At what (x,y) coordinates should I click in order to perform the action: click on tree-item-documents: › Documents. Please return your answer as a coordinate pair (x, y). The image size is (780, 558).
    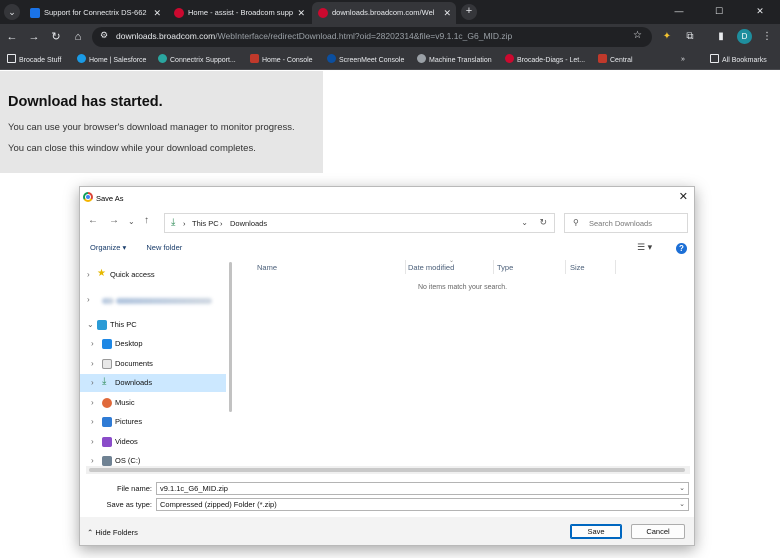
    Looking at the image, I should click on (153, 364).